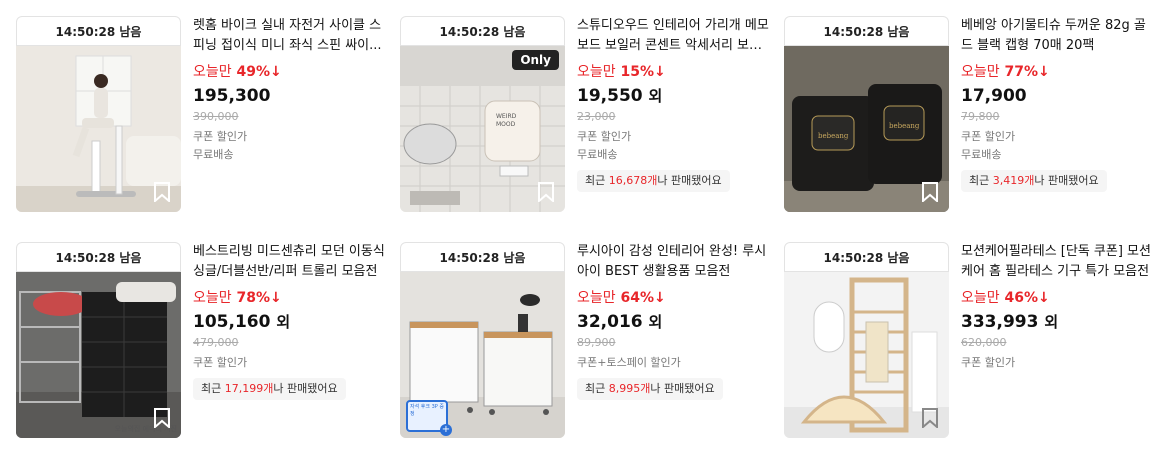  Describe the element at coordinates (620, 96) in the screenshot. I see `sale-price: 19,550 외` at that location.